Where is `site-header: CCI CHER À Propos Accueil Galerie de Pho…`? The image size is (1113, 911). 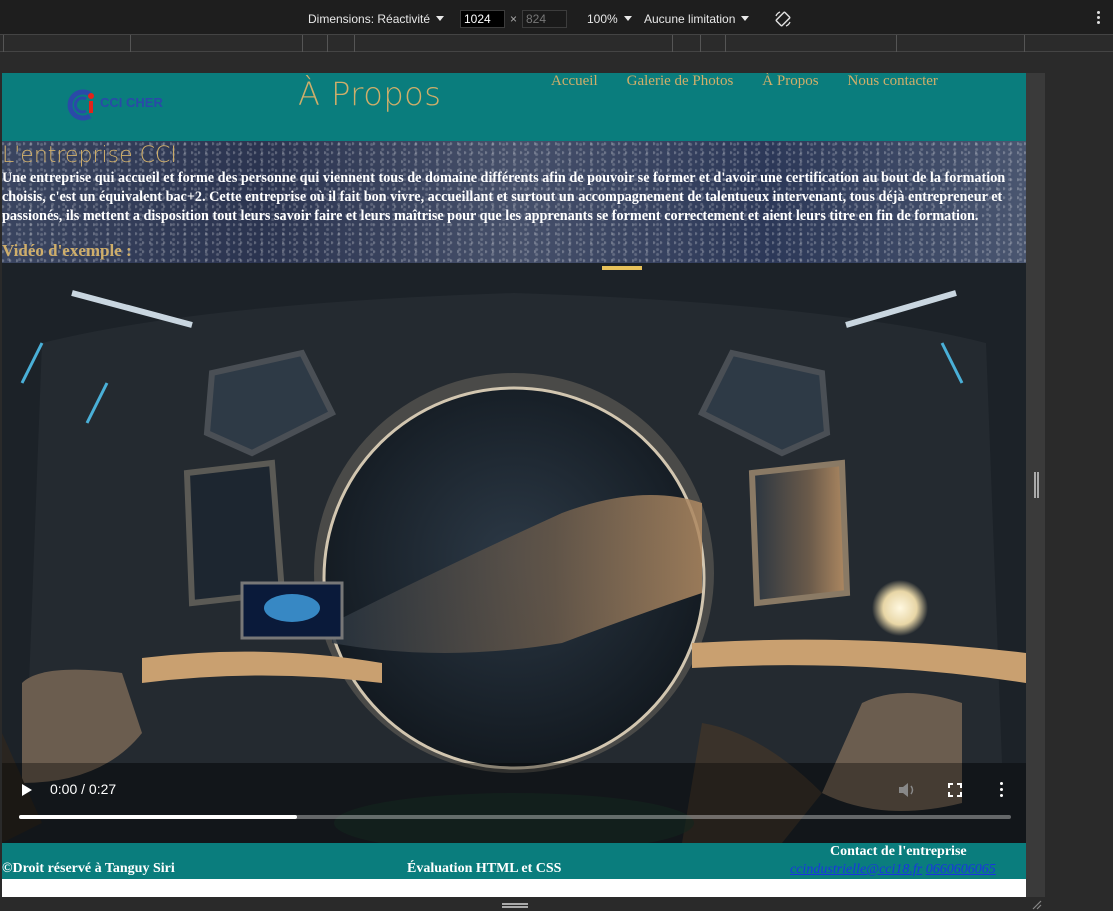 site-header: CCI CHER À Propos Accueil Galerie de Pho… is located at coordinates (514, 107).